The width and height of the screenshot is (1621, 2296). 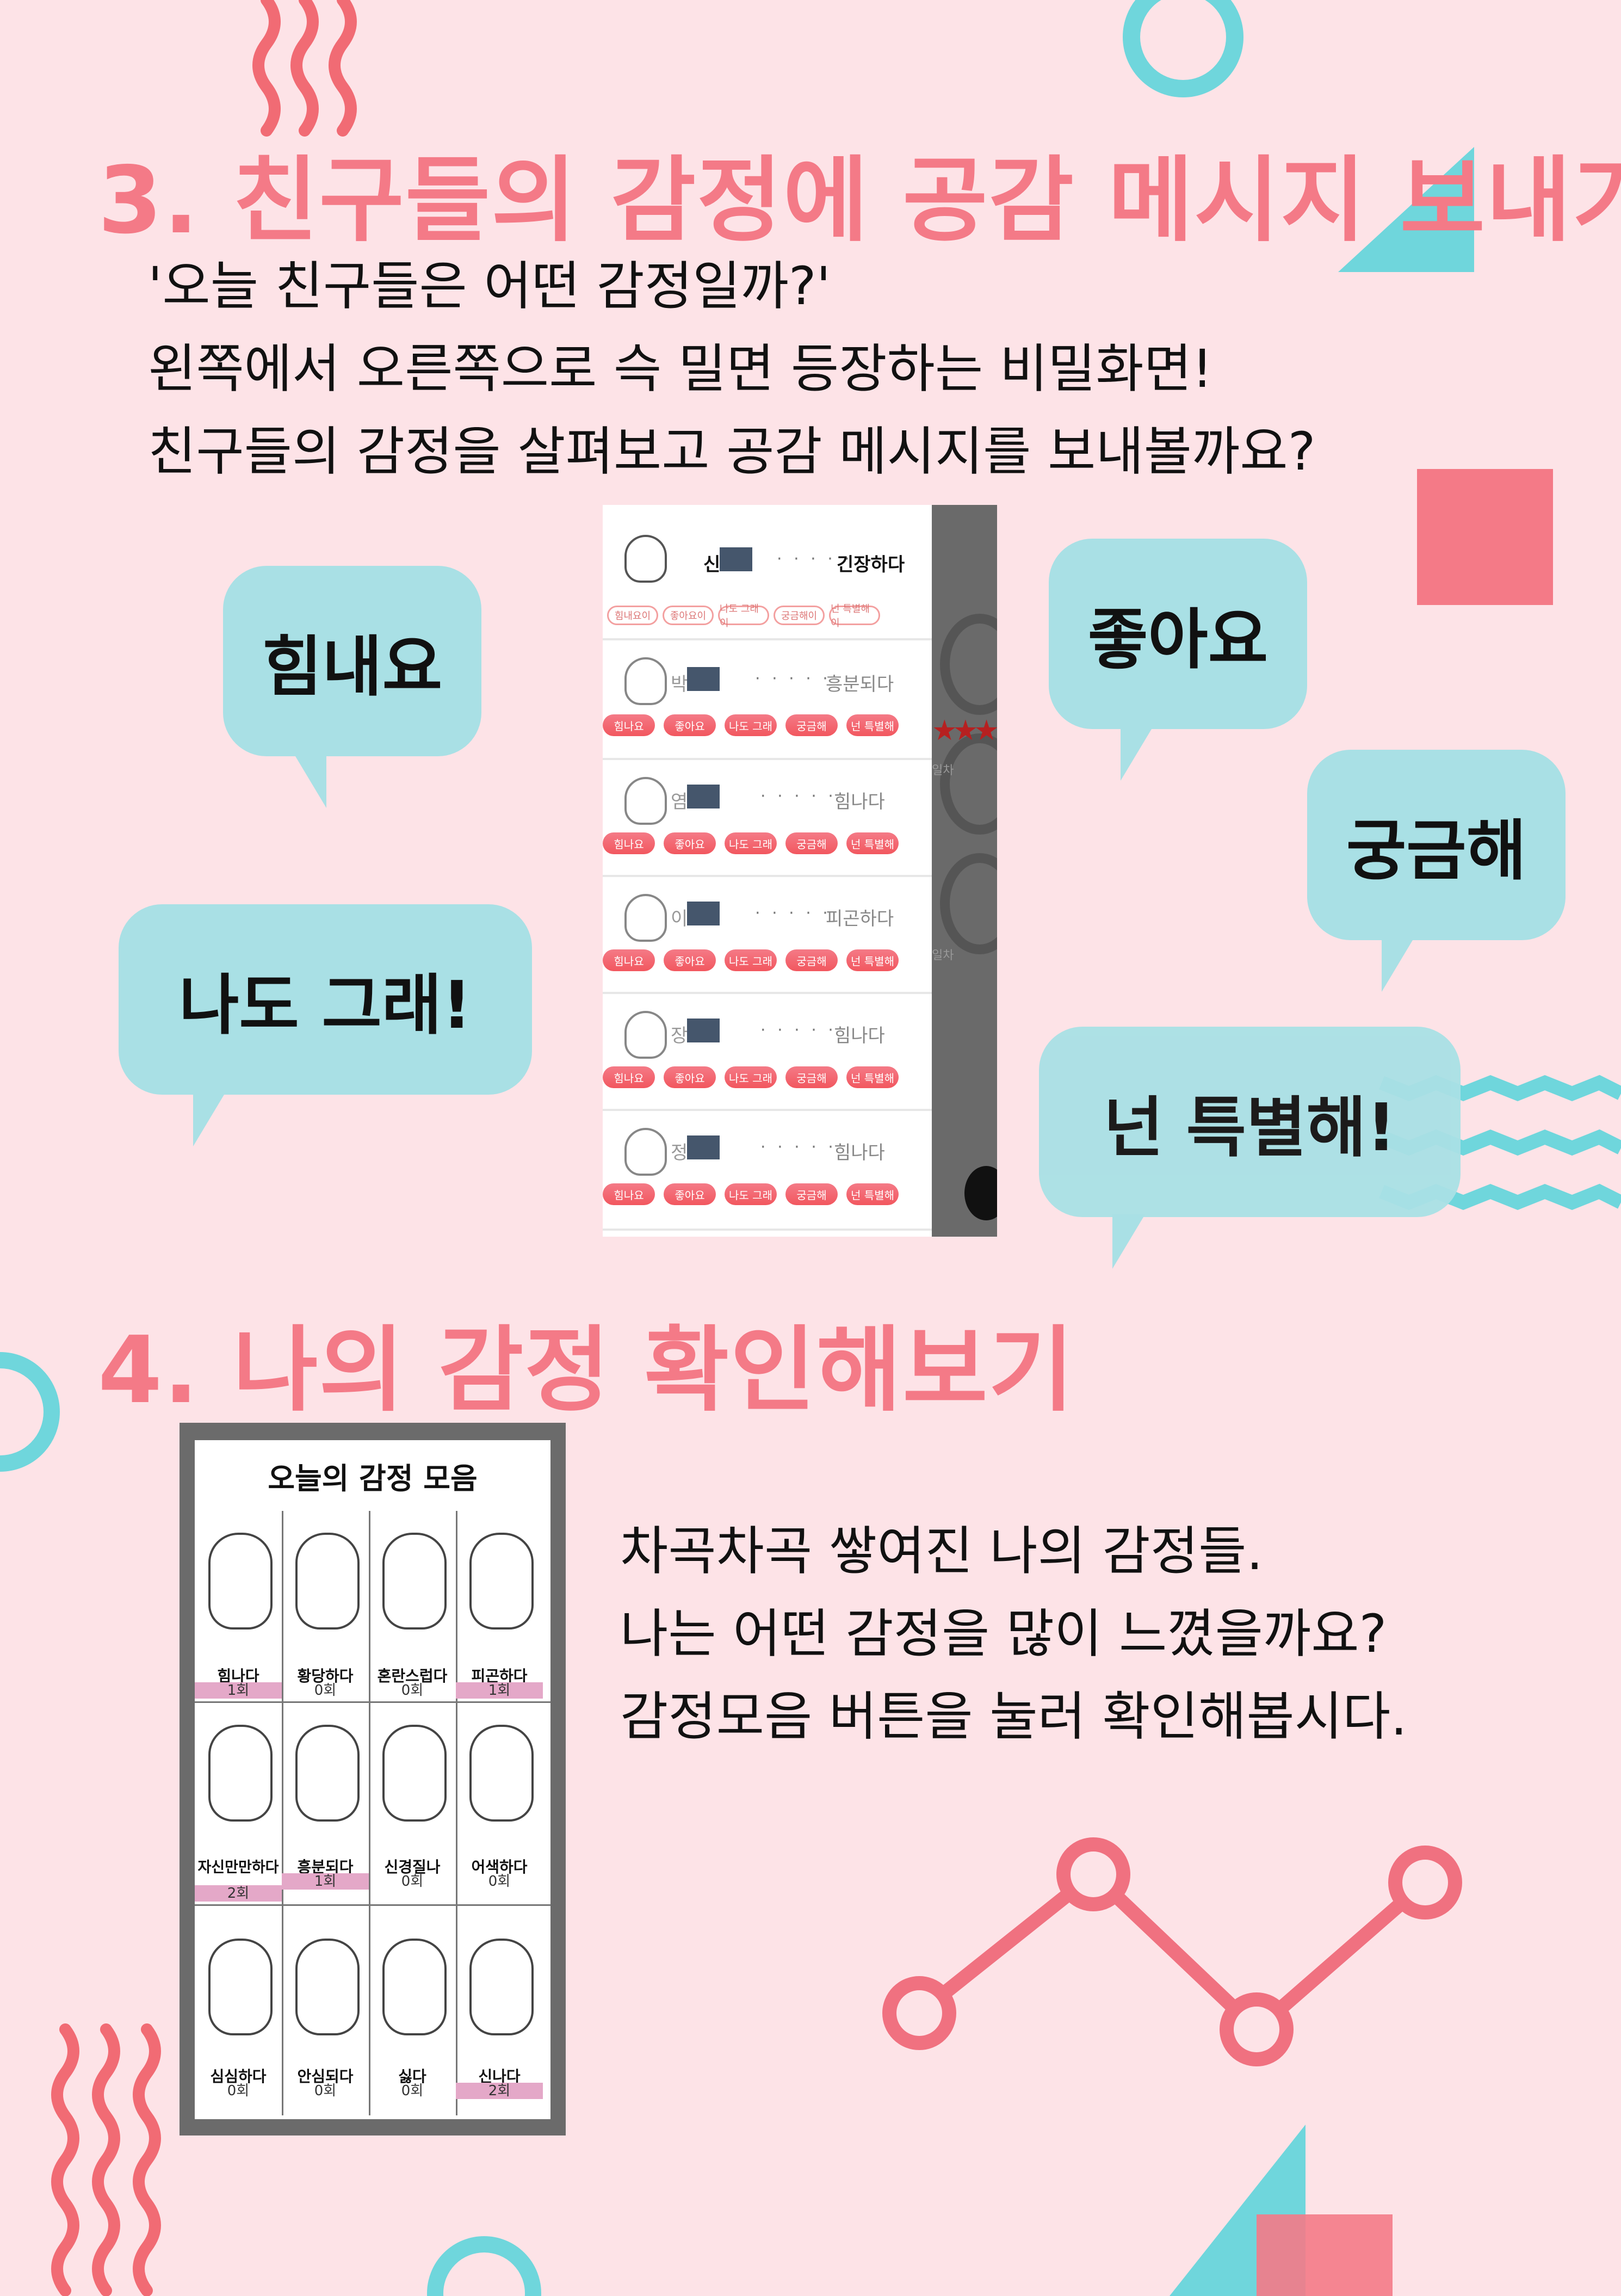 What do you see at coordinates (484, 2266) in the screenshot?
I see `teal-circle-bottom` at bounding box center [484, 2266].